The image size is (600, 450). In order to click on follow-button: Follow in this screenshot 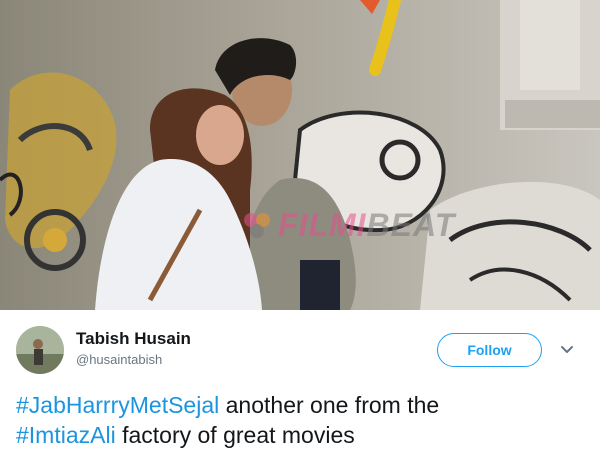, I will do `click(489, 350)`.